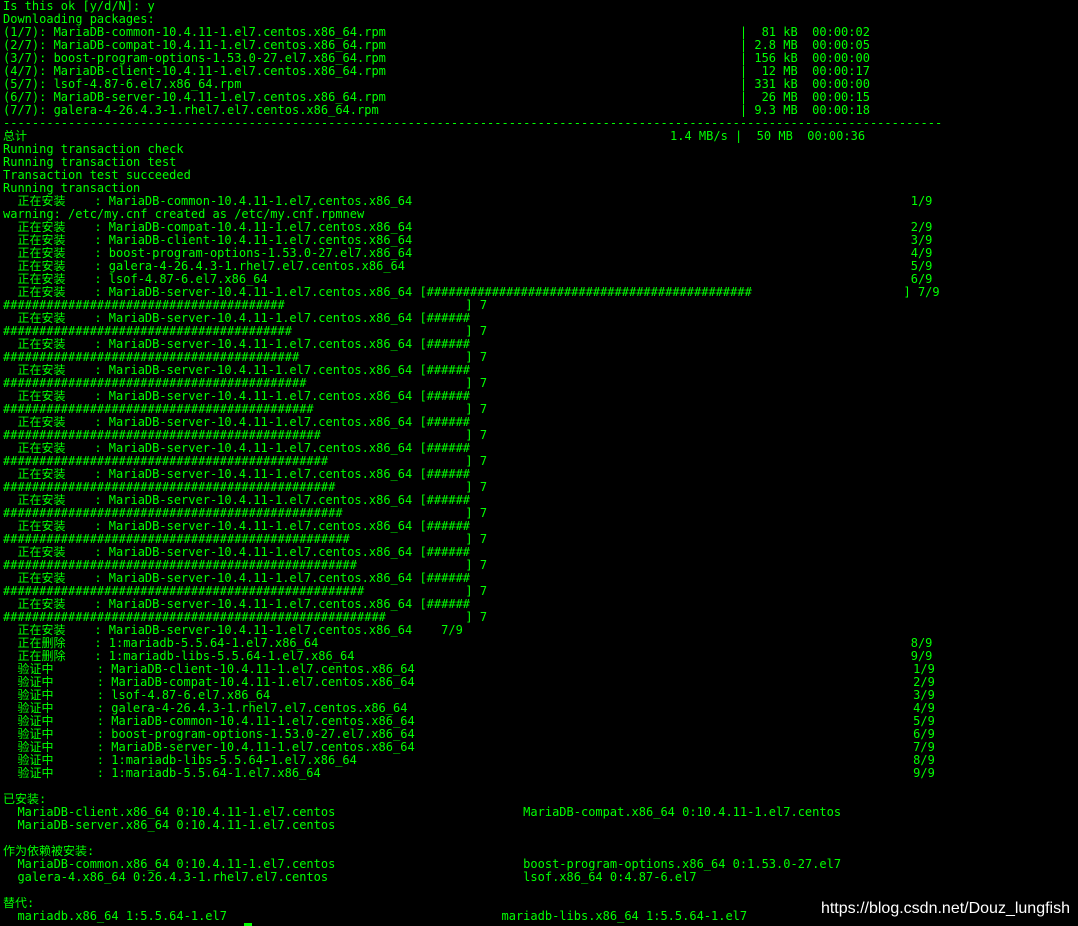  What do you see at coordinates (25, 799) in the screenshot?
I see `terminal-line: 已安装:` at bounding box center [25, 799].